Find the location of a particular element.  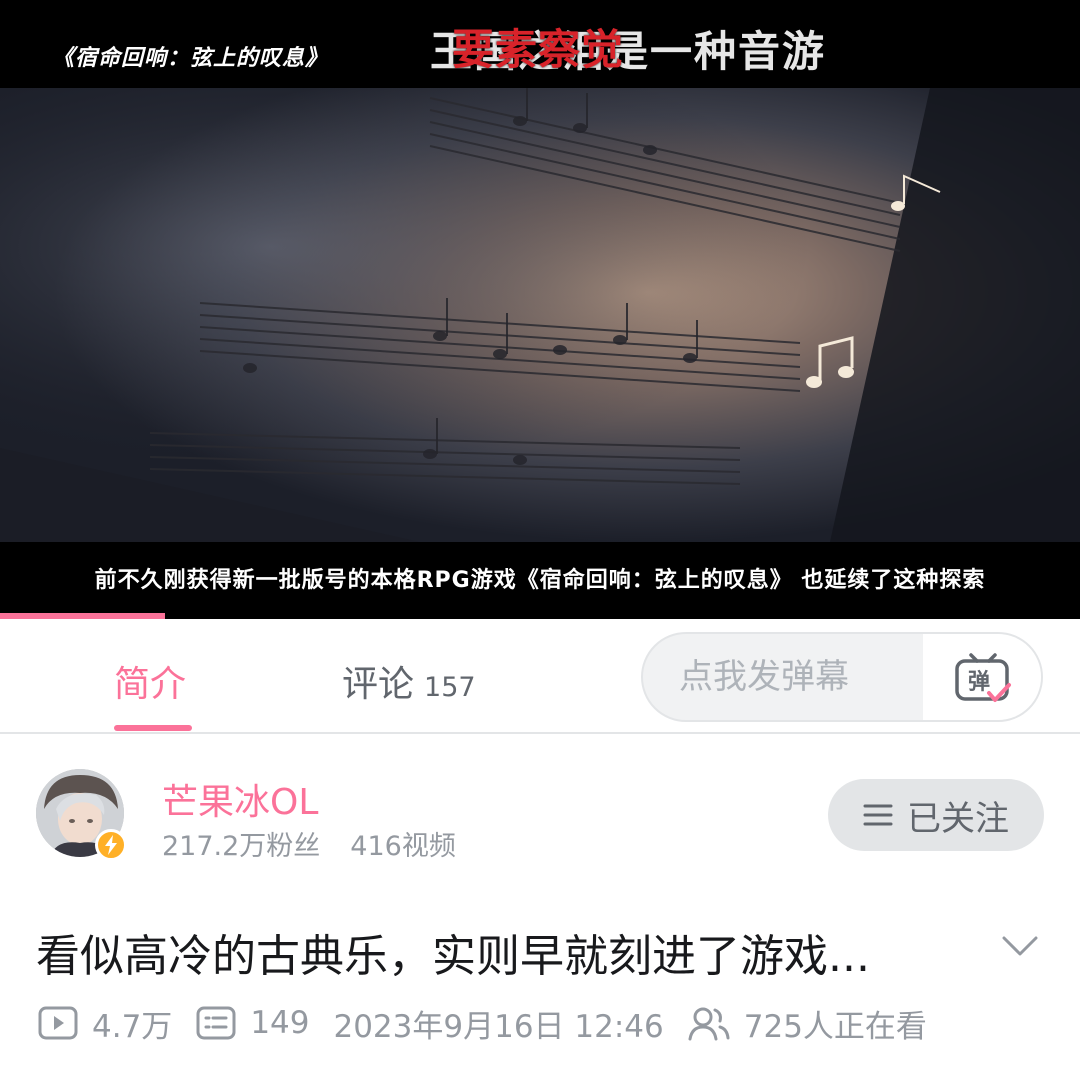

video-meta-row: 4.7万 149 2023年9月16日 12:46 725人正在看 is located at coordinates (482, 1023).